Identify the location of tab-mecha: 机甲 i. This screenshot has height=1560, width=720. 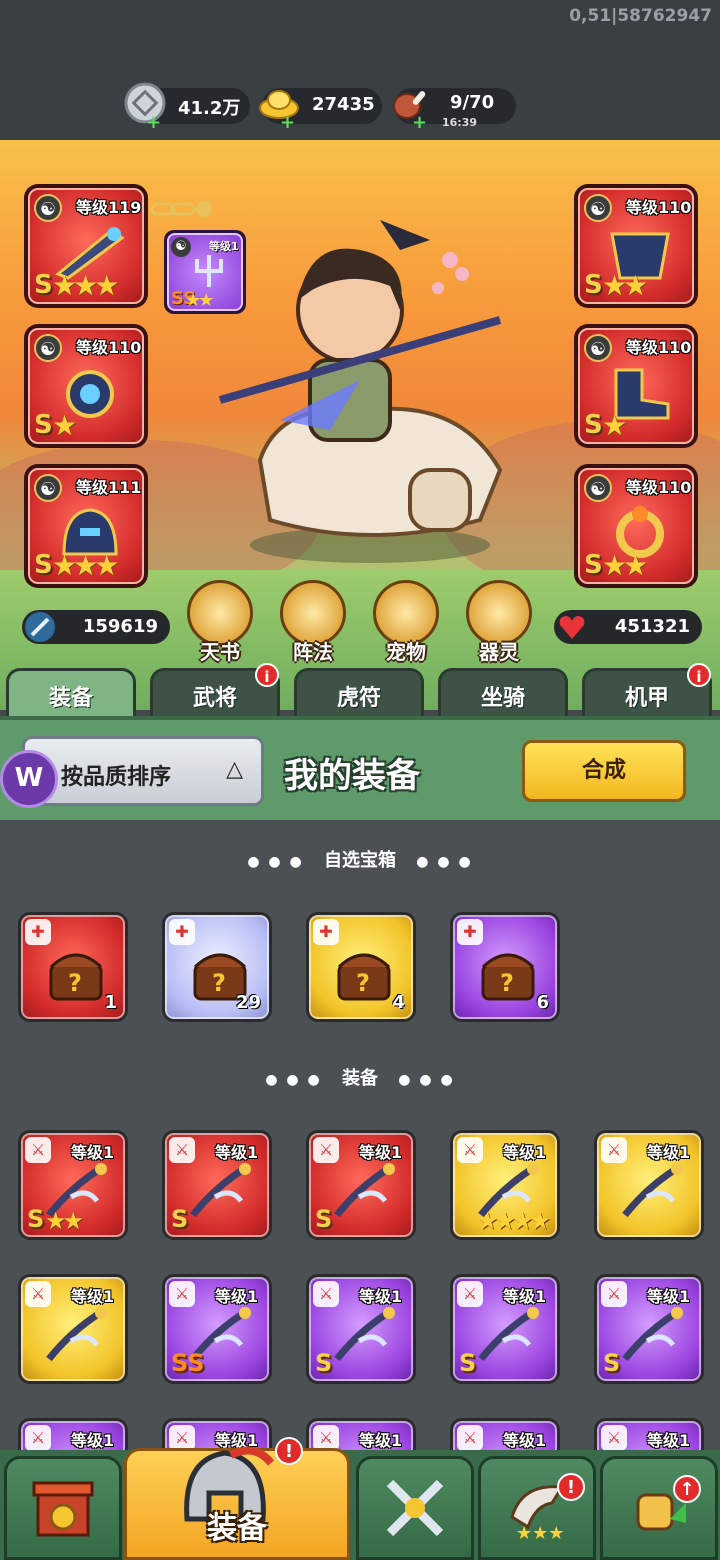
(647, 689).